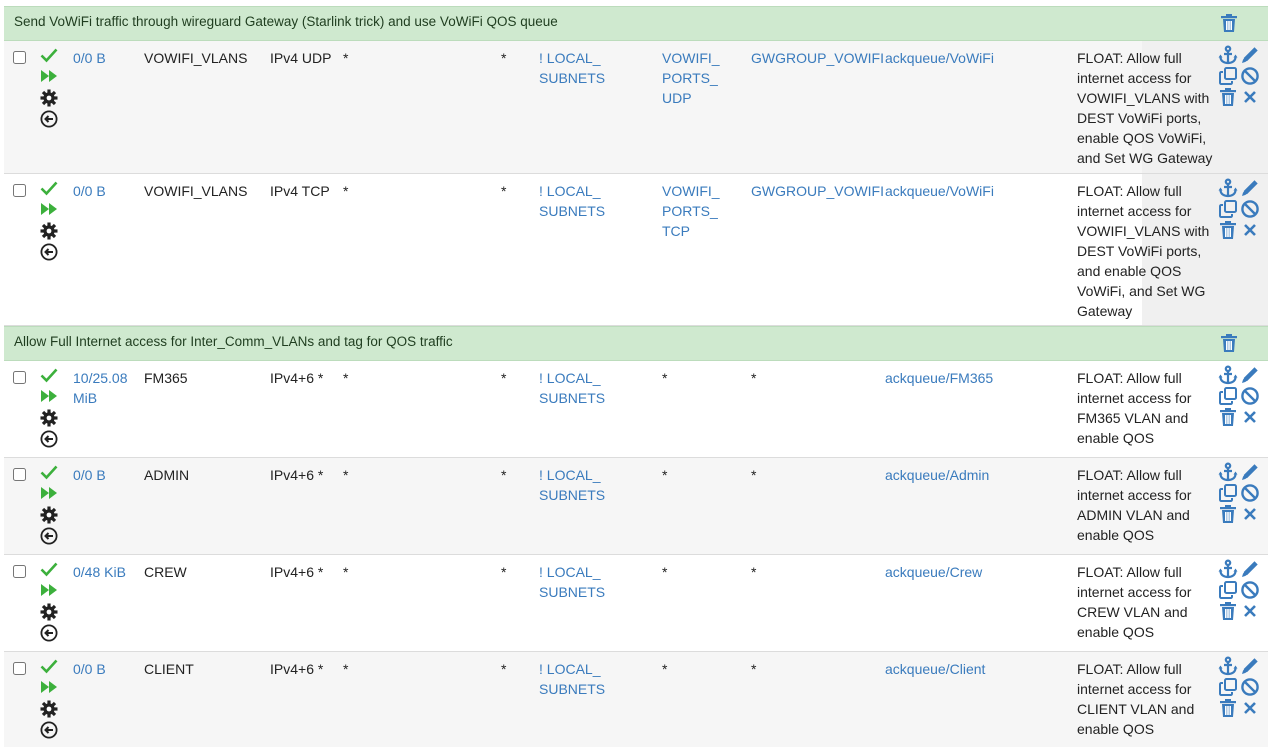 The image size is (1272, 747). I want to click on row-actions, so click(1241, 686).